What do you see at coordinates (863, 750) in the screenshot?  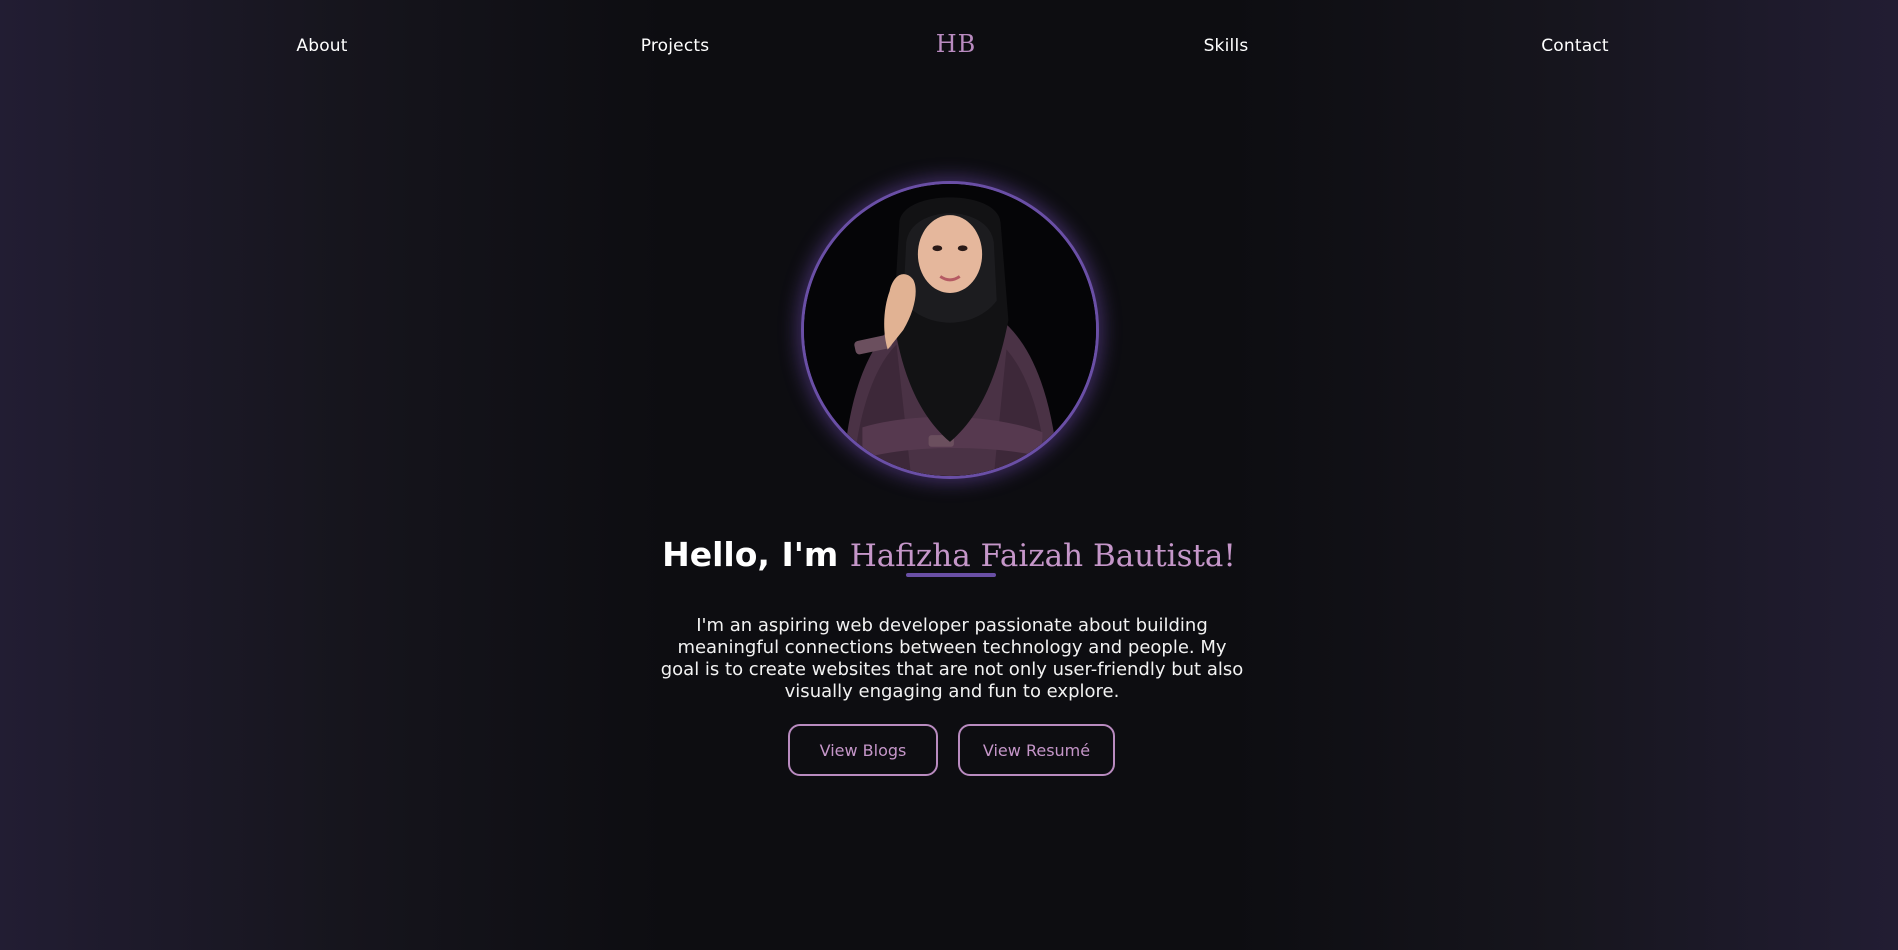 I see `view-blogs-button: View Blogs` at bounding box center [863, 750].